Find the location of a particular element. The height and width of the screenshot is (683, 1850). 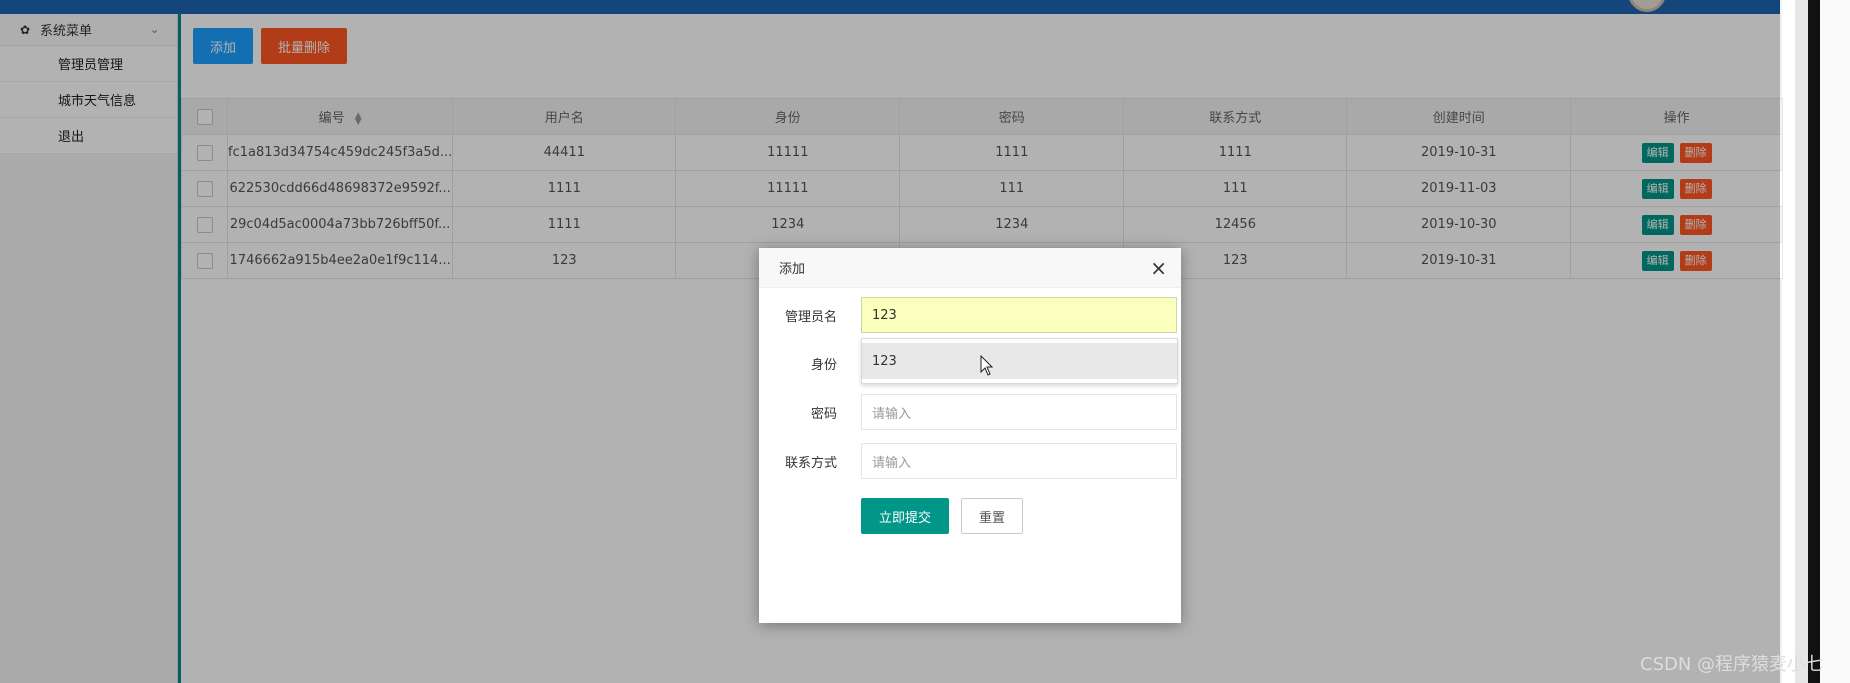

reset-button: 重置 is located at coordinates (992, 516).